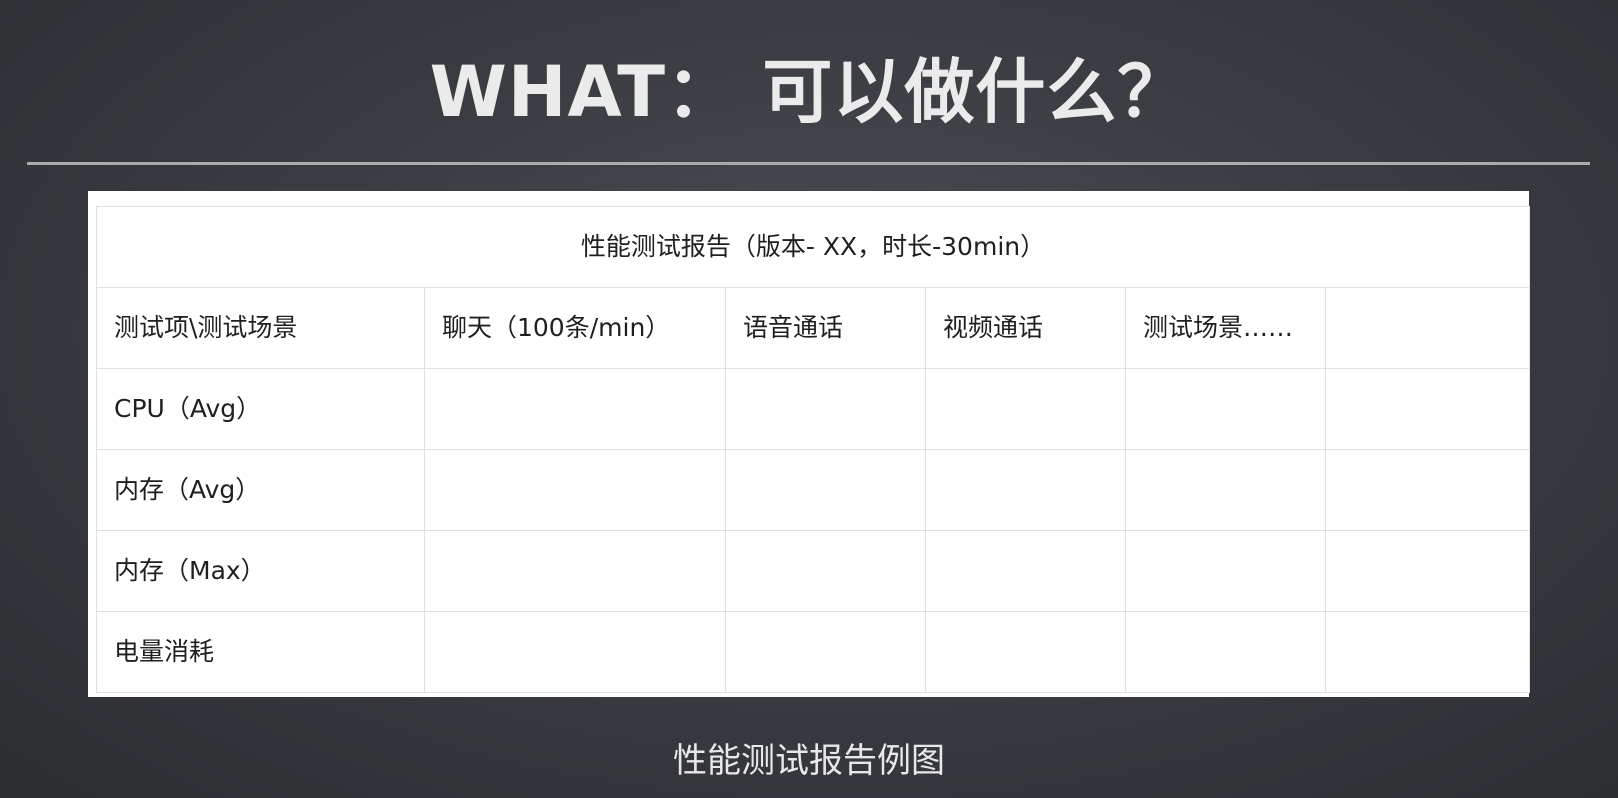 The height and width of the screenshot is (798, 1618). I want to click on table-row: CPU（Avg）, so click(813, 409).